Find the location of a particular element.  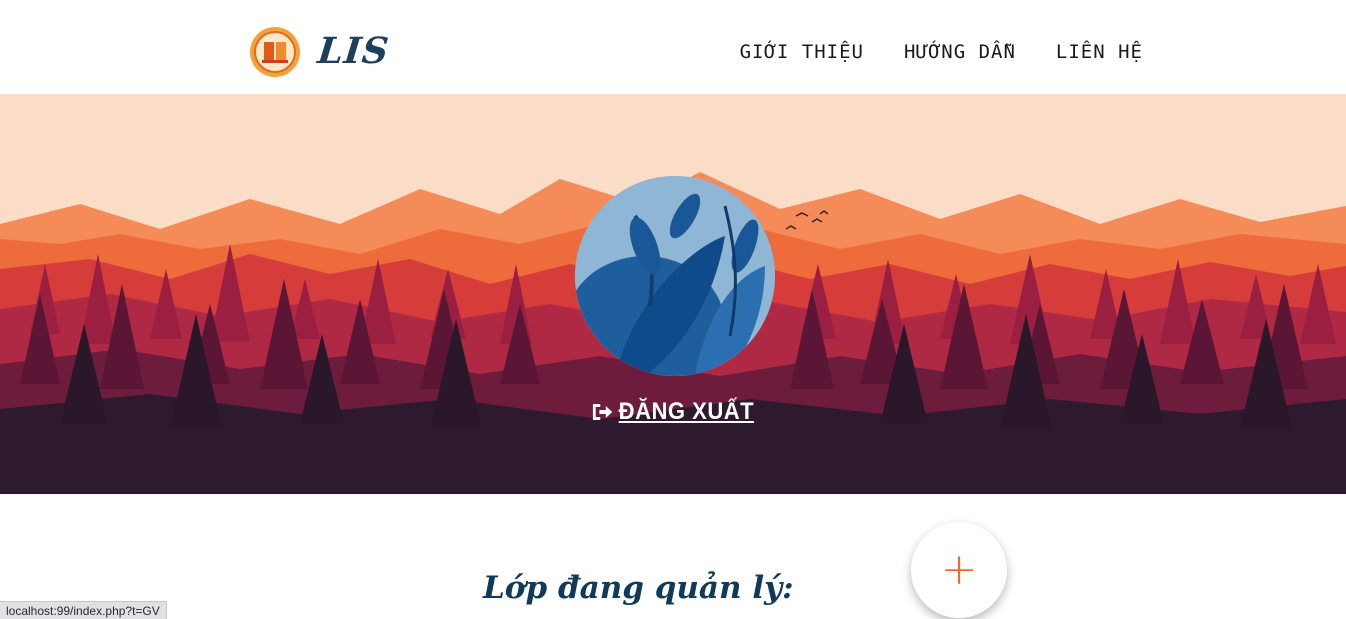

sign-out-icon is located at coordinates (602, 412).